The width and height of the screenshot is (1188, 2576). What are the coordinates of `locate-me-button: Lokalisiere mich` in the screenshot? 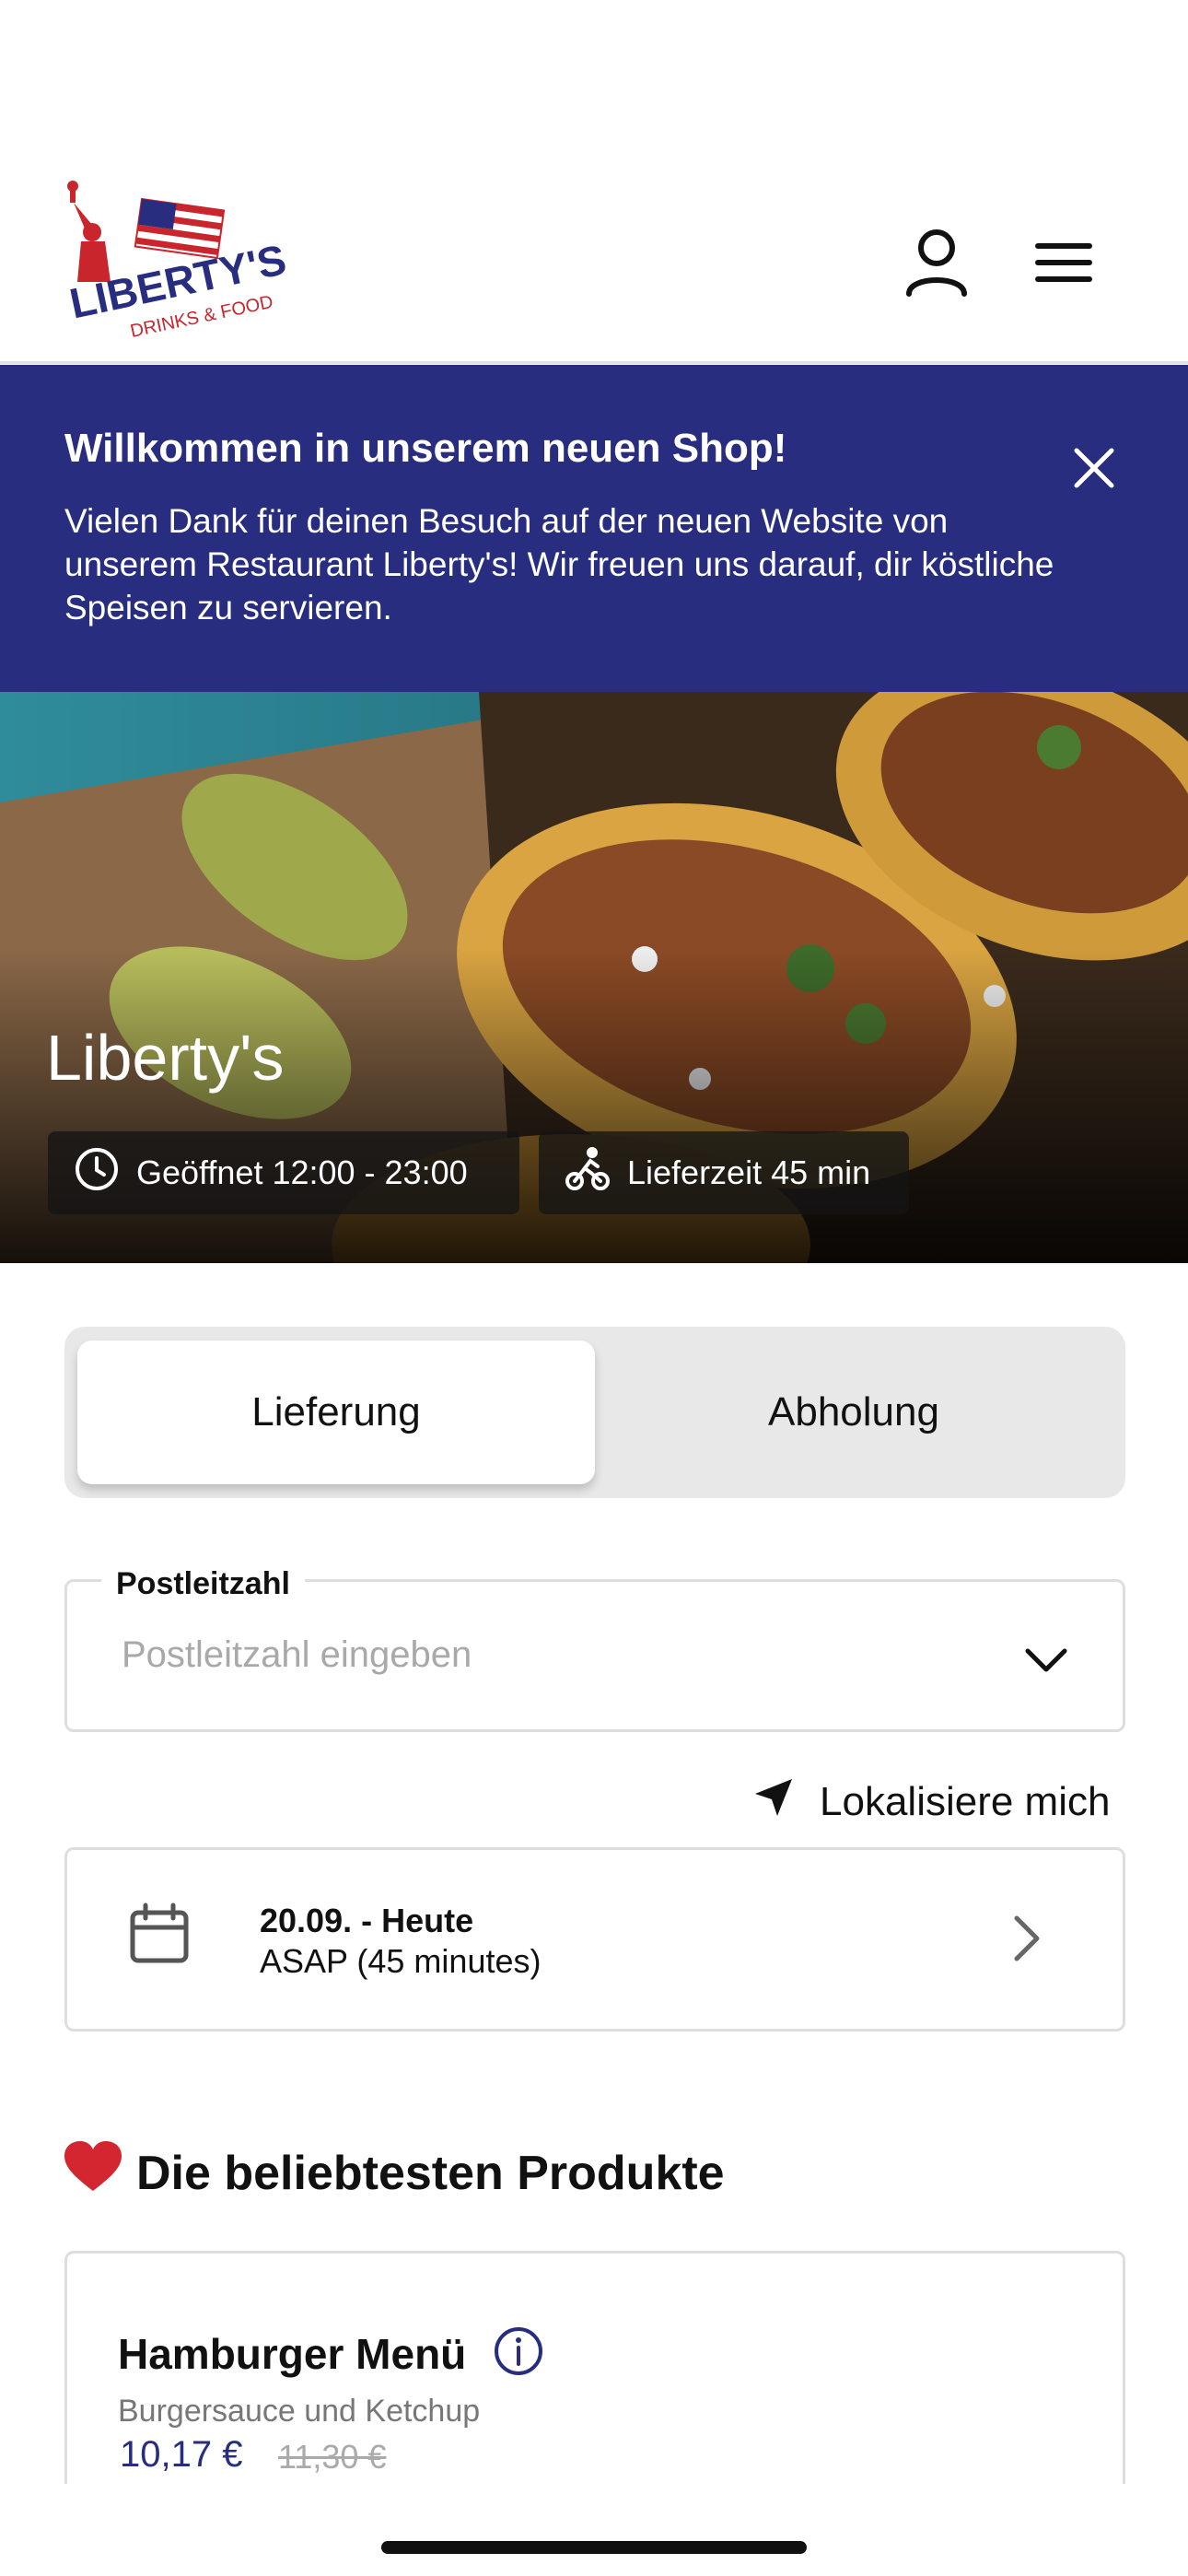 It's located at (931, 1802).